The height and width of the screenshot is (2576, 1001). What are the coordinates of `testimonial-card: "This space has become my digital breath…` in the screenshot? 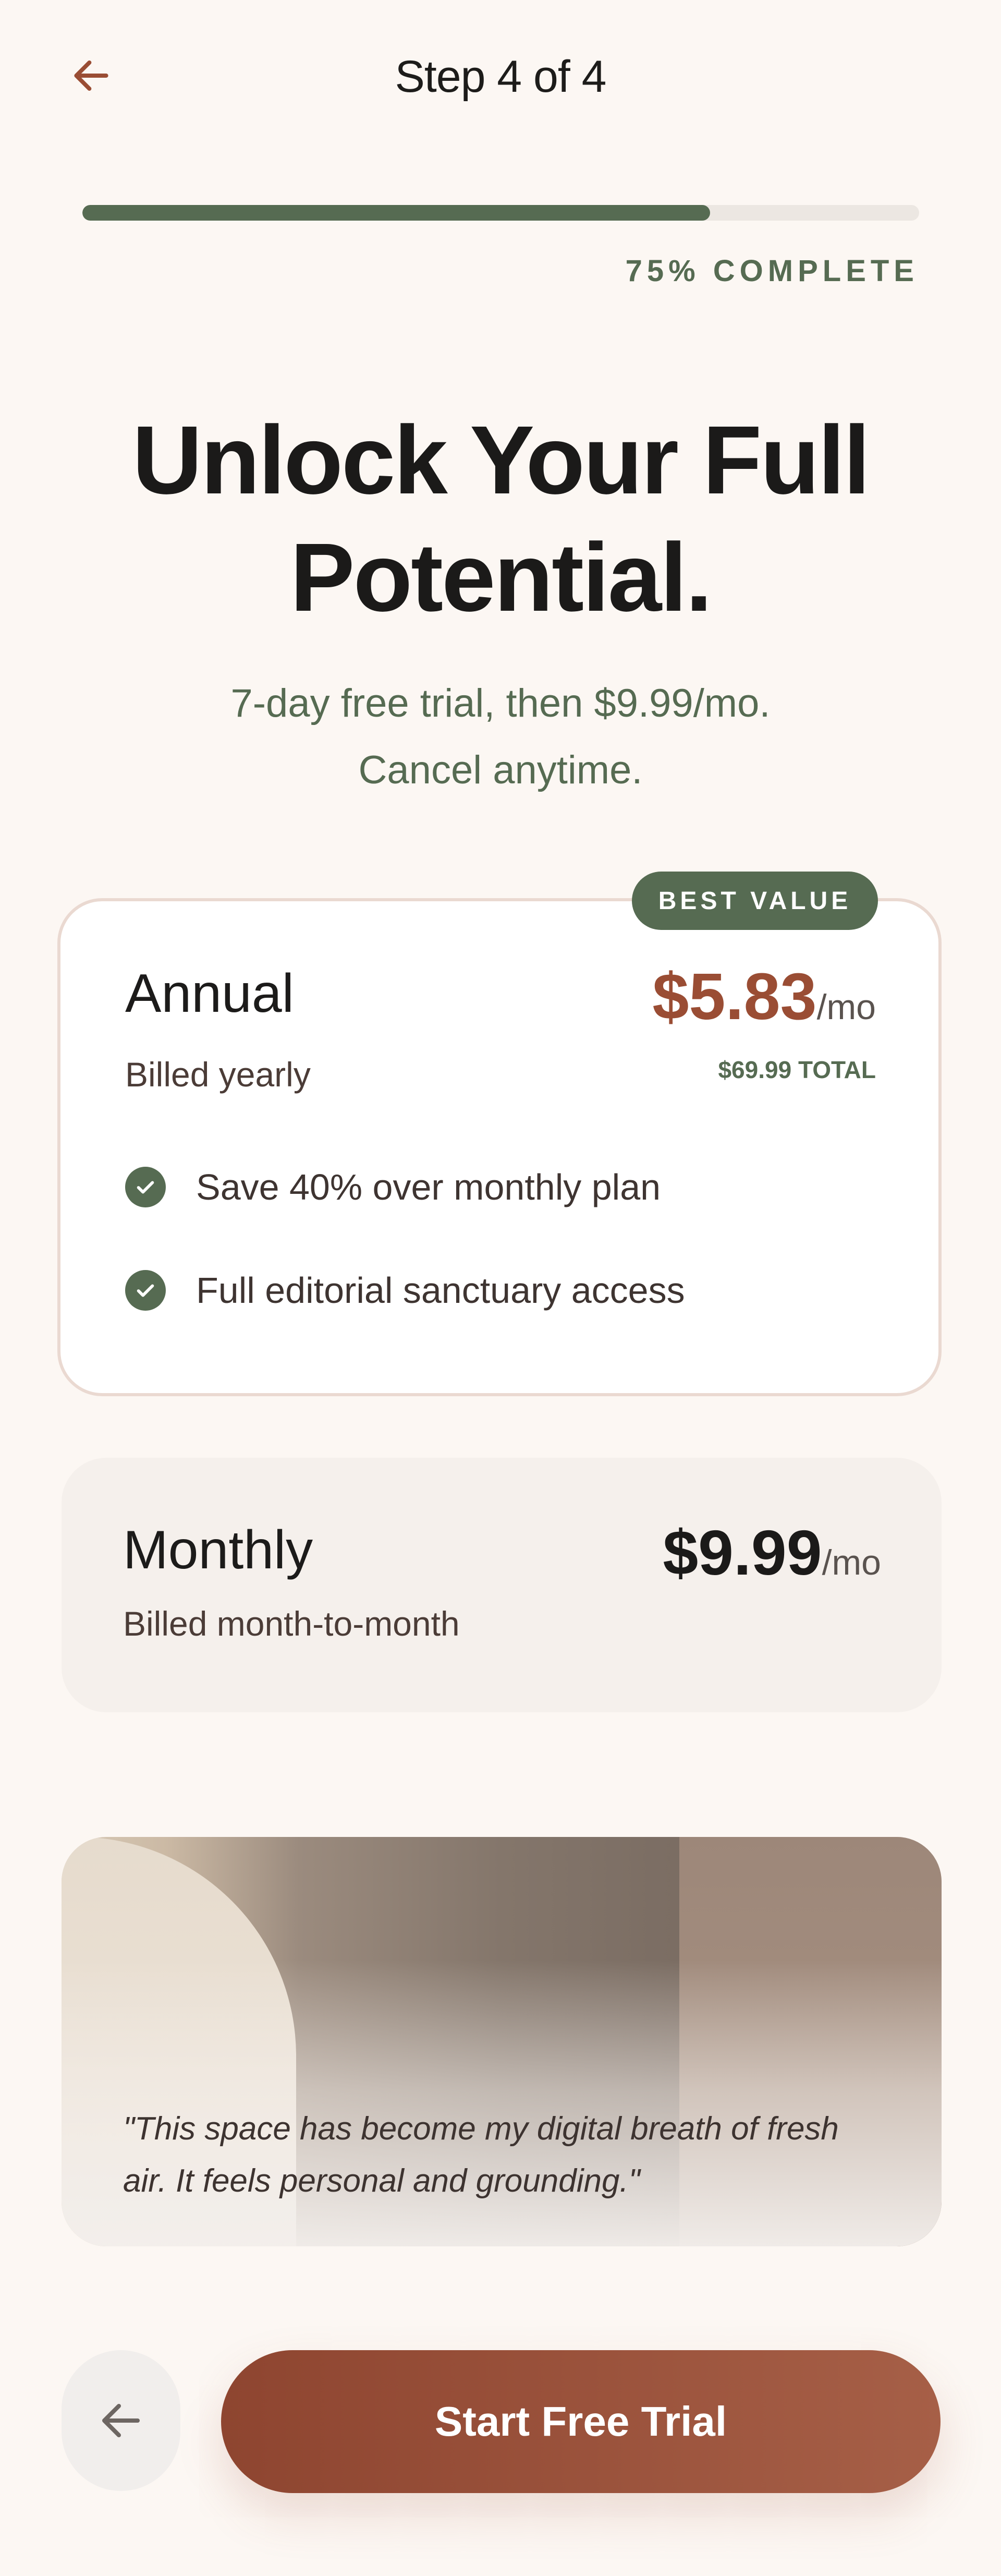 It's located at (502, 2041).